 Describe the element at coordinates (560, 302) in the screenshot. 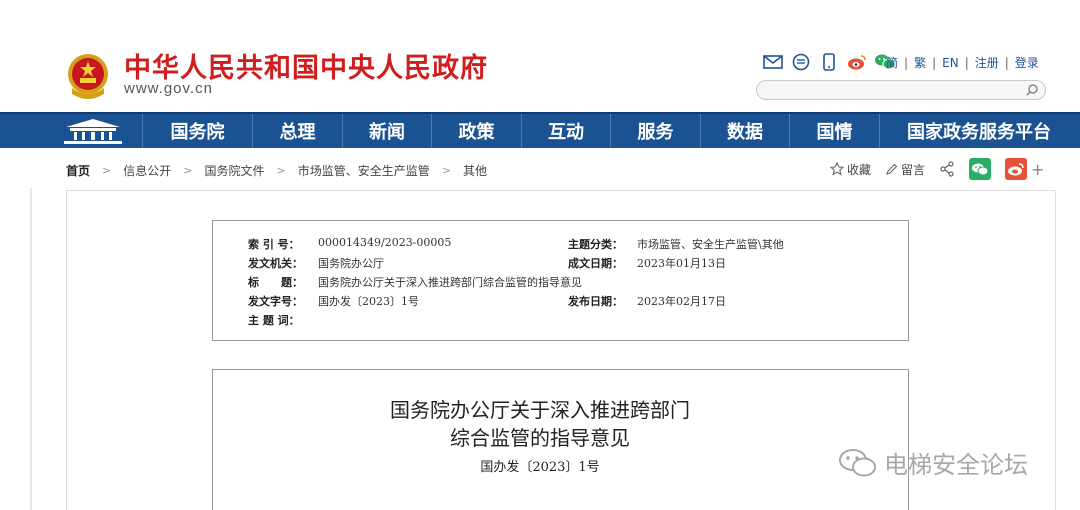

I see `meta-row: 发文字号： 国办发〔2023〕1号 发布日期： 2023年02月17日` at that location.